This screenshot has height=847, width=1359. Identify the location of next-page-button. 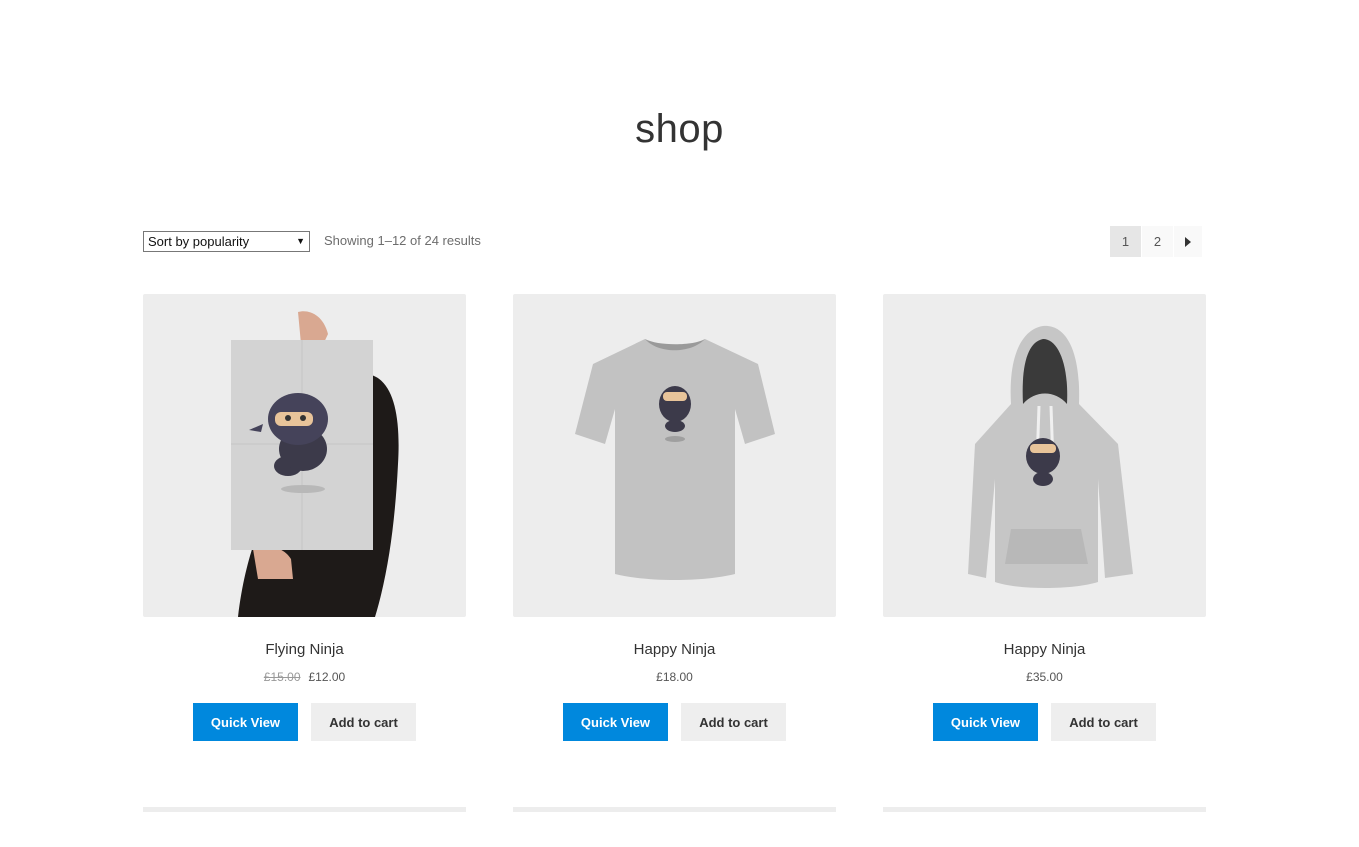
(1188, 241).